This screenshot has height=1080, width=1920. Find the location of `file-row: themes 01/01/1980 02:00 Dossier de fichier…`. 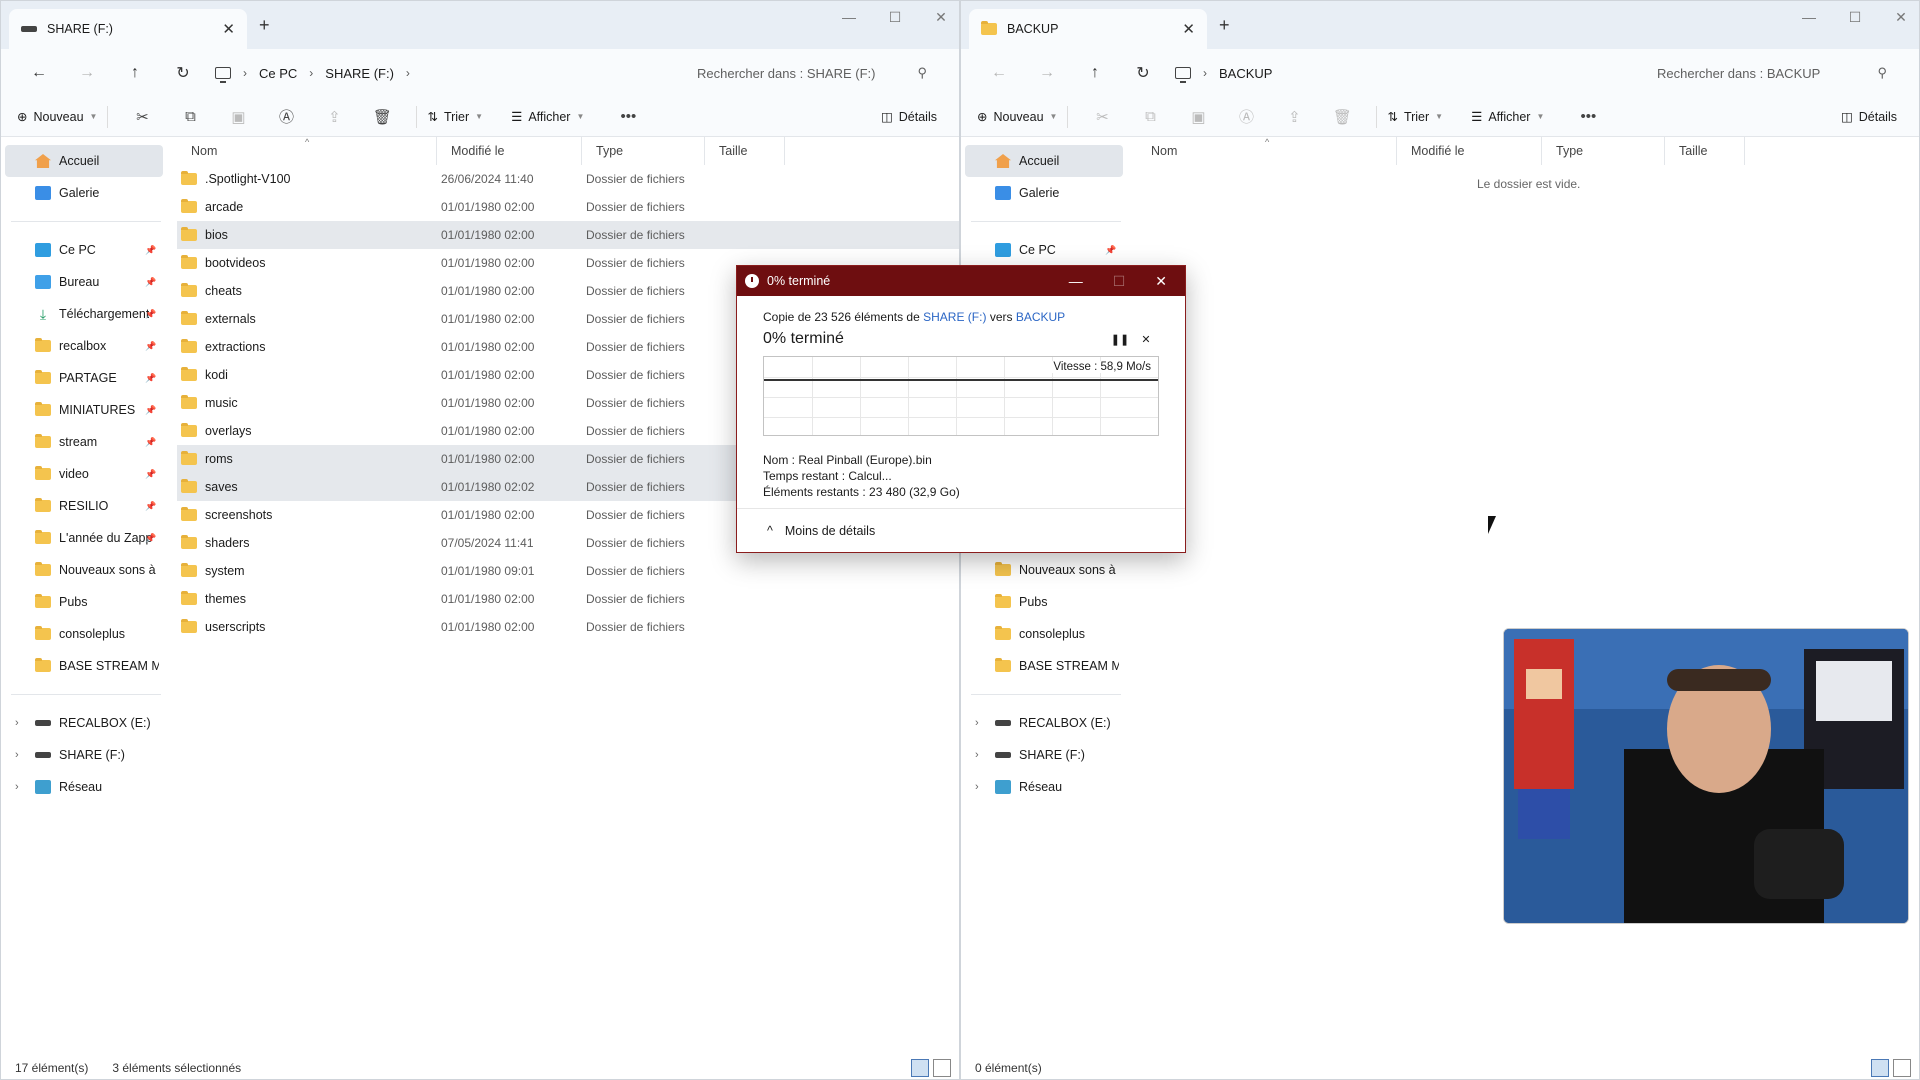

file-row: themes 01/01/1980 02:00 Dossier de fichier… is located at coordinates (568, 599).